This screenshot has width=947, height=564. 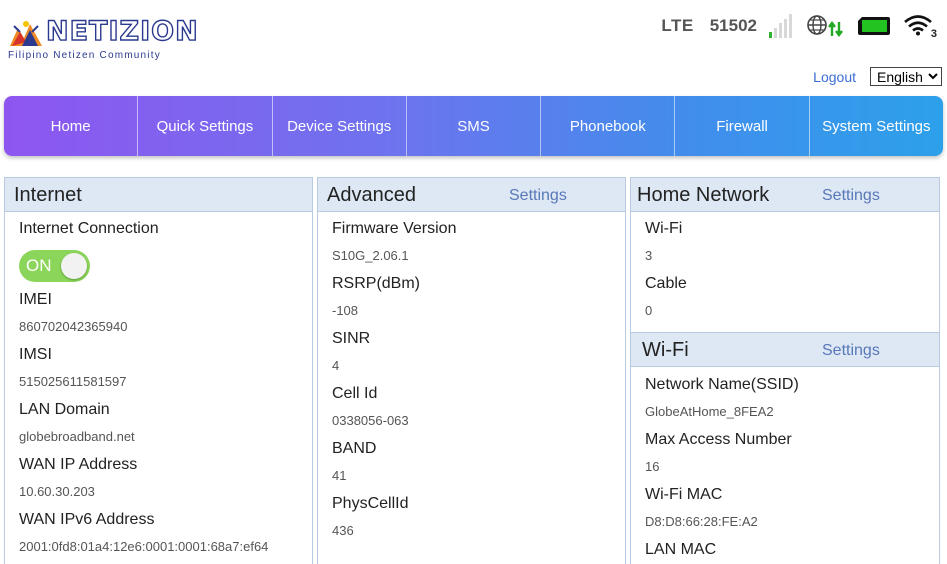 What do you see at coordinates (834, 77) in the screenshot?
I see `logout-link: Logout` at bounding box center [834, 77].